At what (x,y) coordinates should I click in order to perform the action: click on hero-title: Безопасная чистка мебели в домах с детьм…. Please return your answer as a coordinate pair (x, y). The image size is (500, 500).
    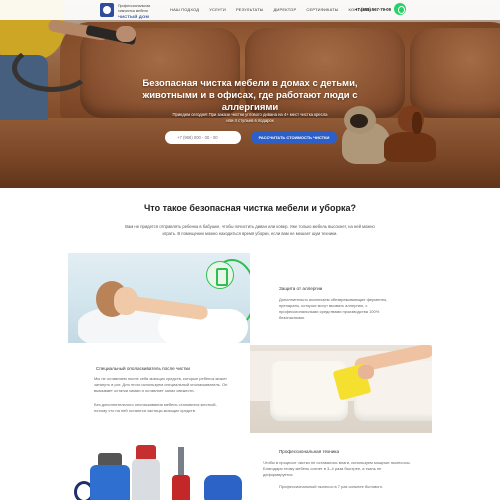
    Looking at the image, I should click on (250, 95).